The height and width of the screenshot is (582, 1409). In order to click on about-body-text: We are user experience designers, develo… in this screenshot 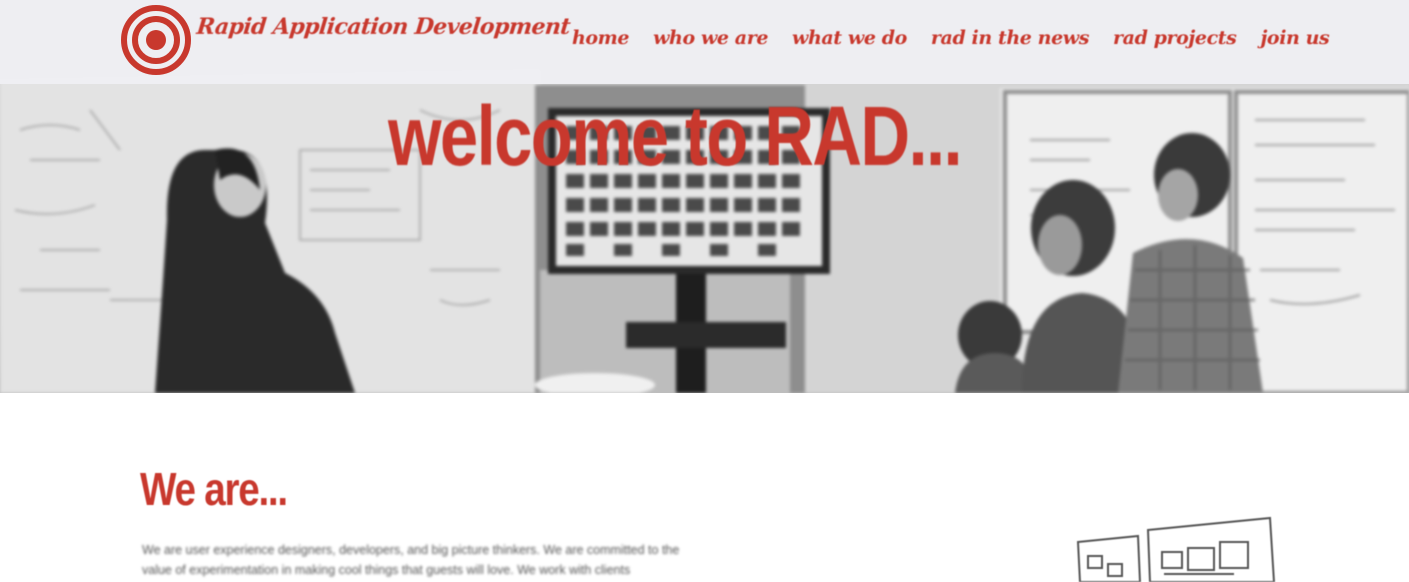, I will do `click(411, 560)`.